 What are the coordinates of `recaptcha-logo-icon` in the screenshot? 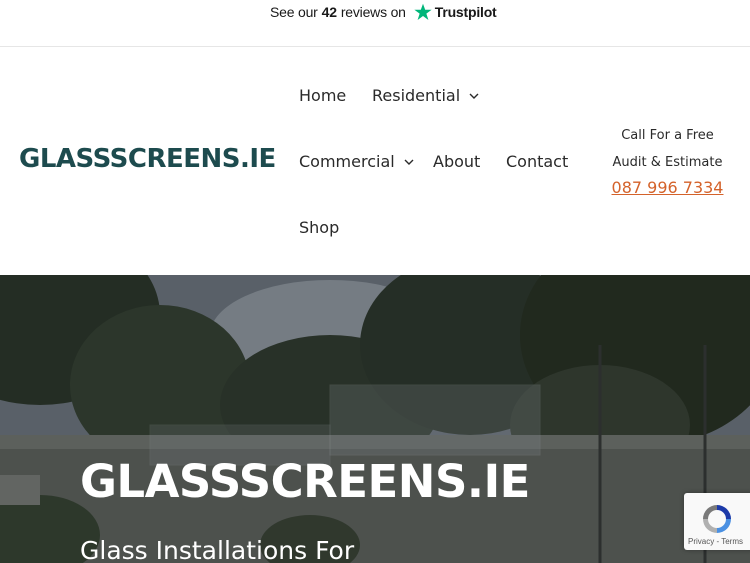 It's located at (717, 521).